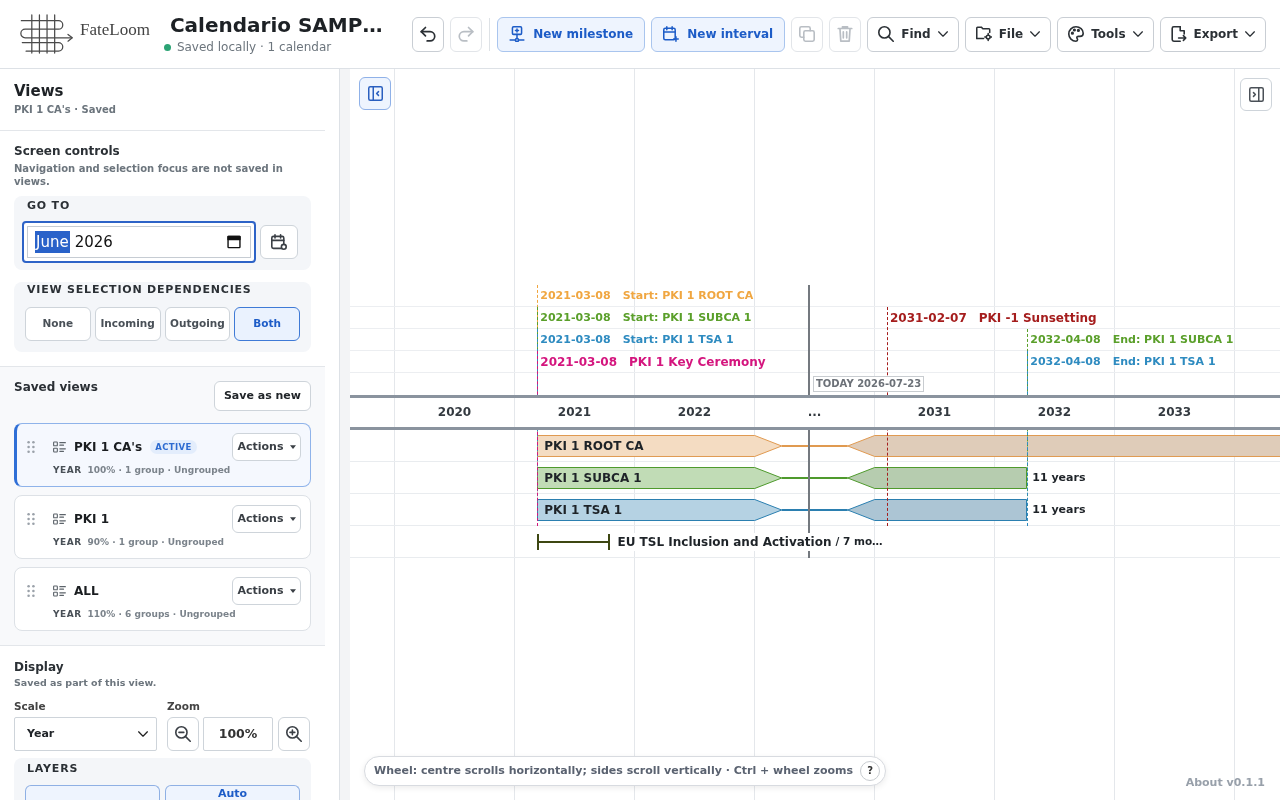 The width and height of the screenshot is (1280, 800). I want to click on scale-select: Year, so click(85, 734).